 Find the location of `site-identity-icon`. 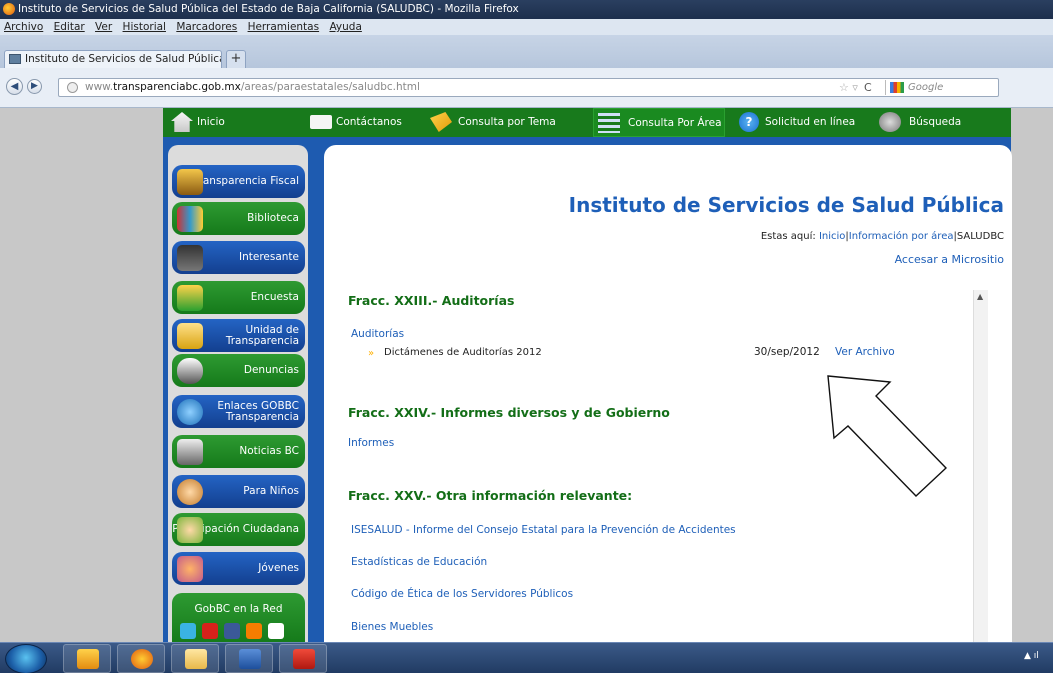

site-identity-icon is located at coordinates (72, 87).